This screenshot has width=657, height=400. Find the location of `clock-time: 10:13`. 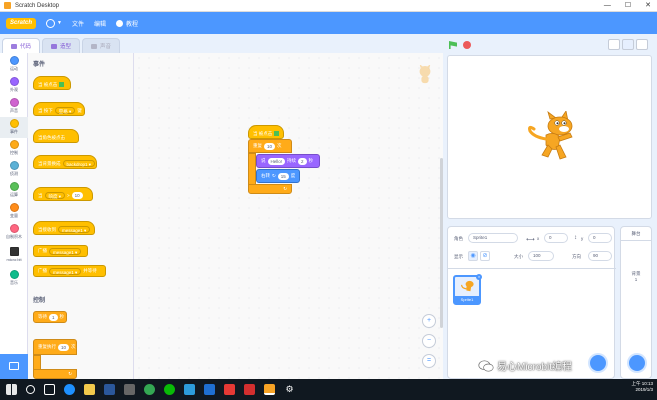

clock-time: 10:13 is located at coordinates (647, 383).